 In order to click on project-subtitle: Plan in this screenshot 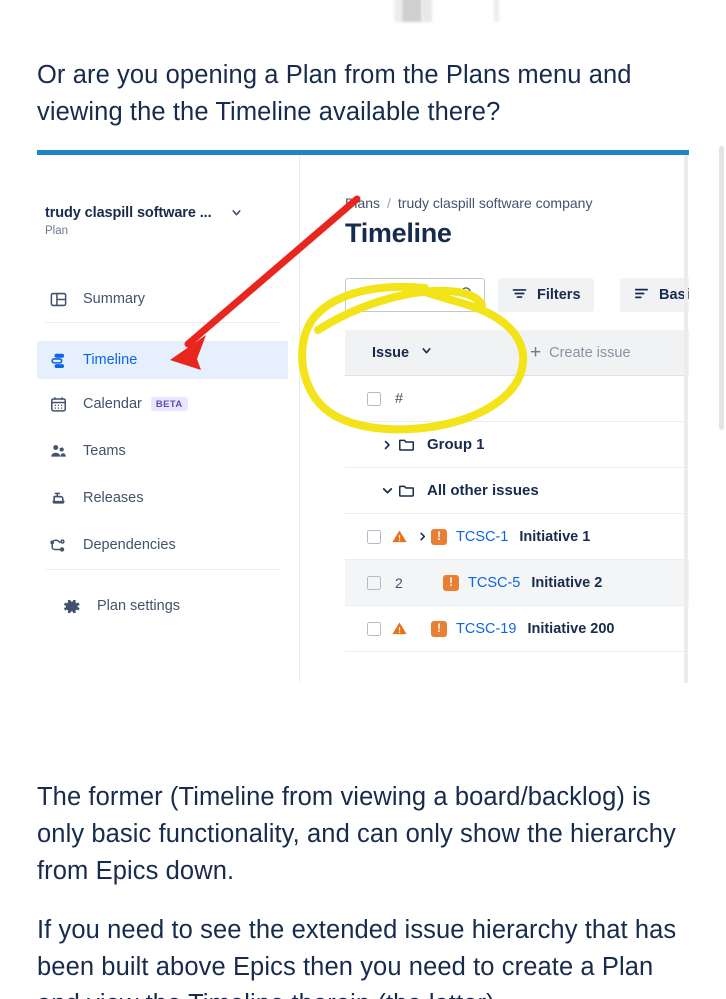, I will do `click(57, 231)`.